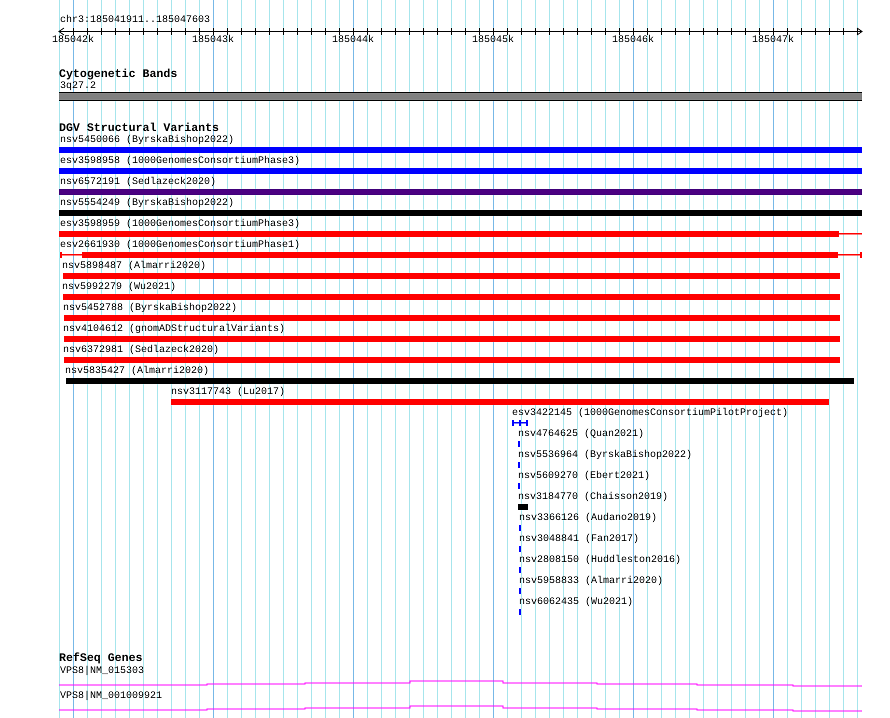  What do you see at coordinates (605, 455) in the screenshot?
I see `variant-label: nsv5536964 (ByrskaBishop2022)` at bounding box center [605, 455].